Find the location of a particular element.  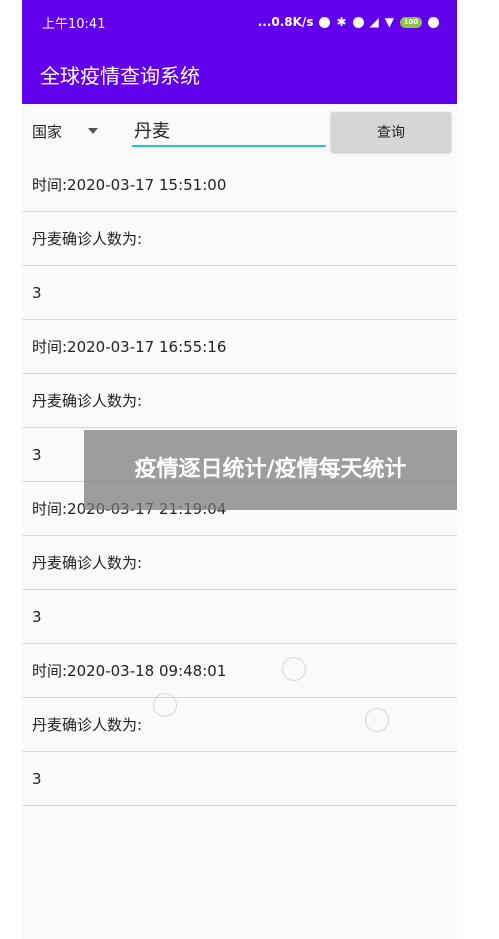

overlay-text: 疫情逐日统计/疫情每天统计 is located at coordinates (270, 469).